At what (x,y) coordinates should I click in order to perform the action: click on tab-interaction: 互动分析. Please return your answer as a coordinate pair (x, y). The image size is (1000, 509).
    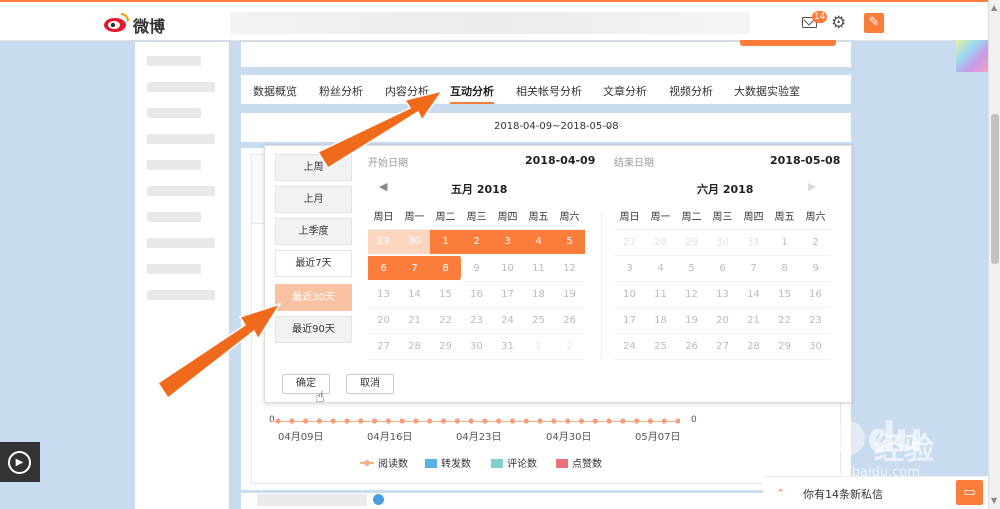
    Looking at the image, I should click on (472, 93).